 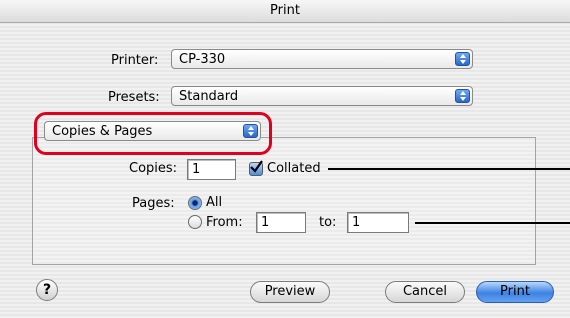 What do you see at coordinates (322, 59) in the screenshot?
I see `printer-popup: CP-330` at bounding box center [322, 59].